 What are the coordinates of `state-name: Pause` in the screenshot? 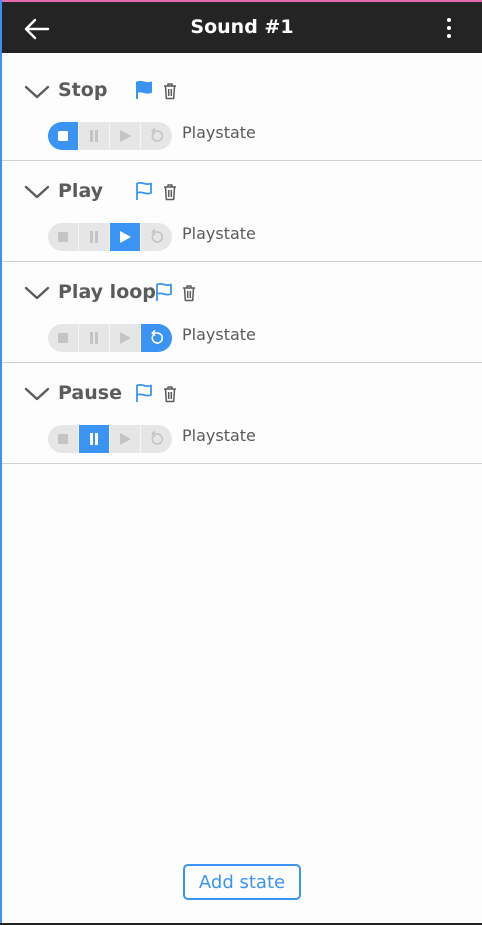 It's located at (90, 393).